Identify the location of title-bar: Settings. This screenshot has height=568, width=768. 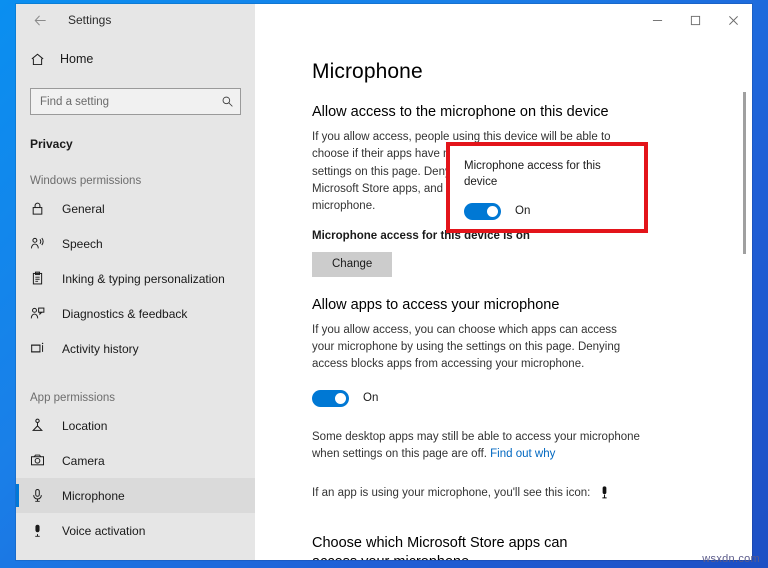
(384, 20).